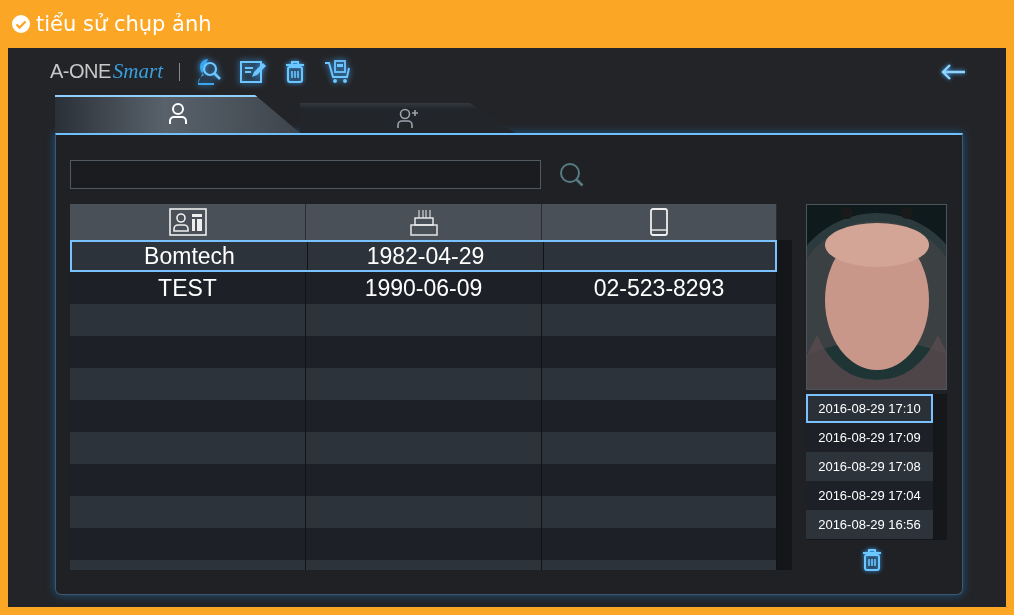 The width and height of the screenshot is (1014, 615). What do you see at coordinates (572, 174) in the screenshot?
I see `search-icon` at bounding box center [572, 174].